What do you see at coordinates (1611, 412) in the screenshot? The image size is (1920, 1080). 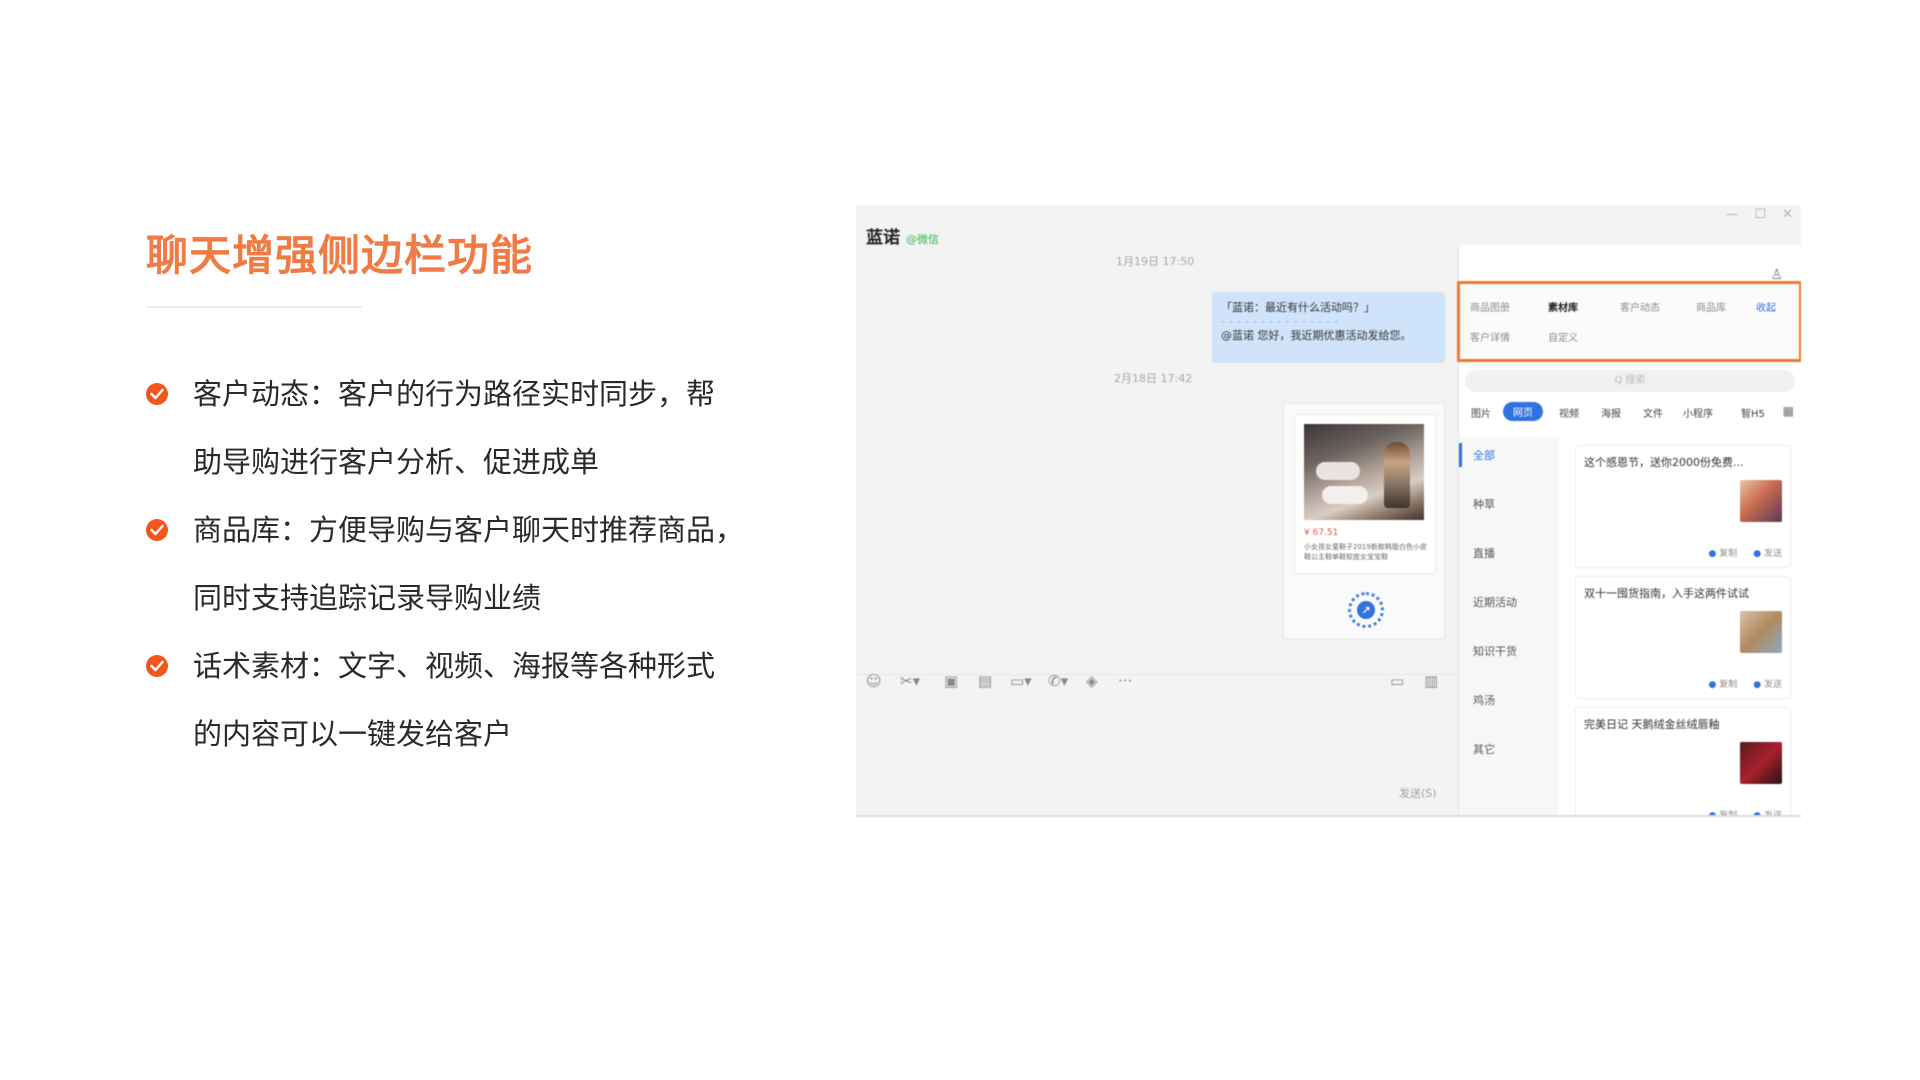 I see `type-tab-poster: 海报` at bounding box center [1611, 412].